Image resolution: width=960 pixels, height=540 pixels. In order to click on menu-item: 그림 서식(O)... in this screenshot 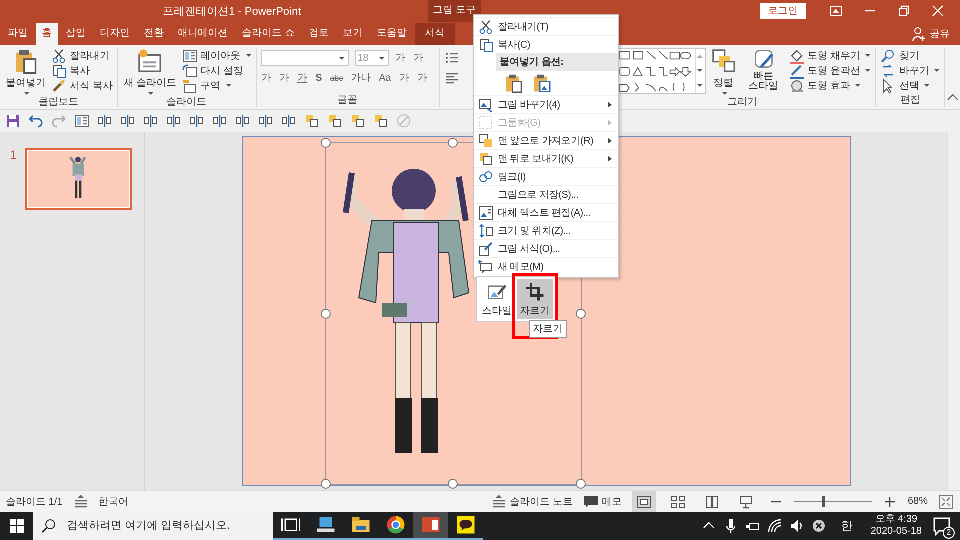, I will do `click(558, 249)`.